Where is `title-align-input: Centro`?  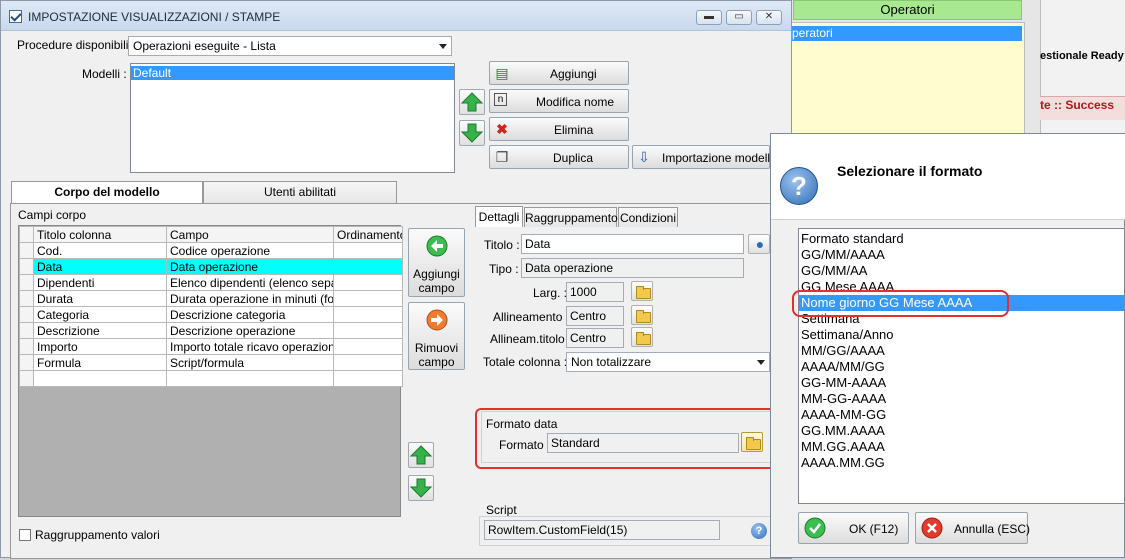
title-align-input: Centro is located at coordinates (595, 338).